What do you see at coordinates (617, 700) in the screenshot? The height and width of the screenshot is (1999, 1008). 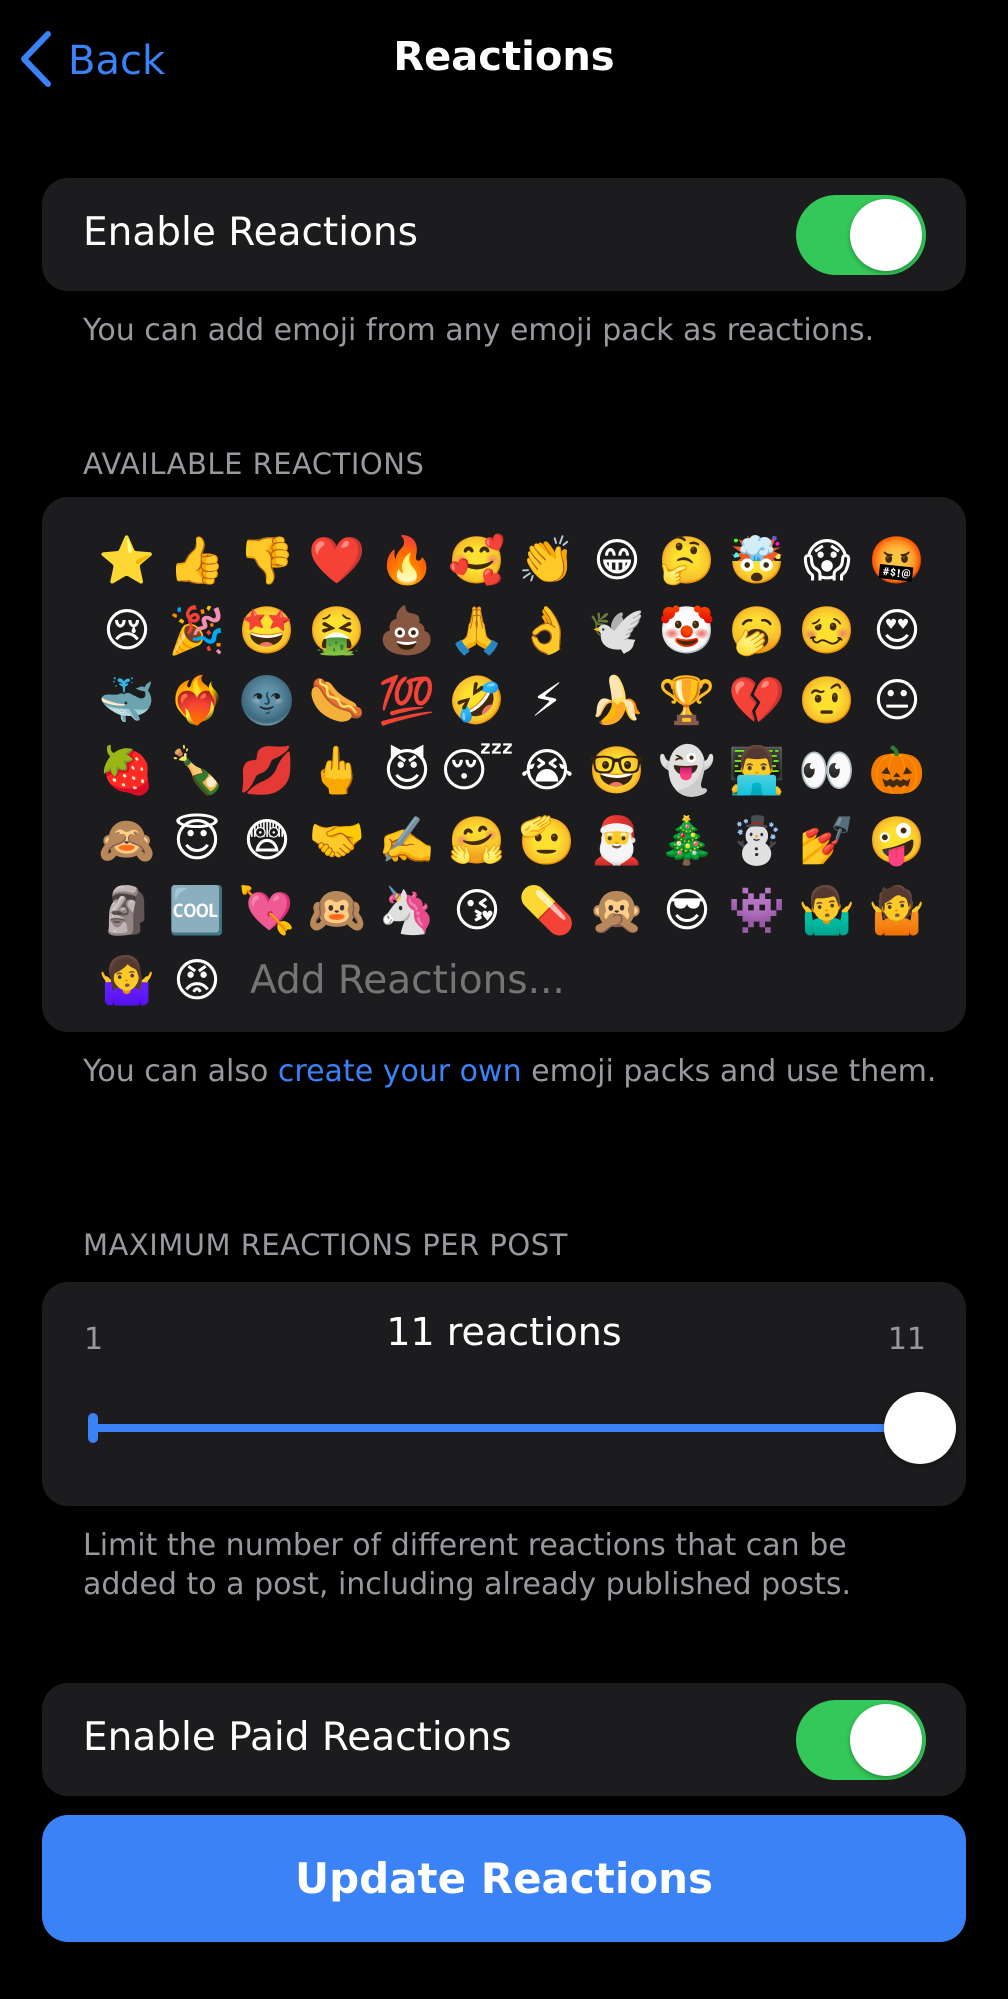 I see `reaction-emoji: 🍌` at bounding box center [617, 700].